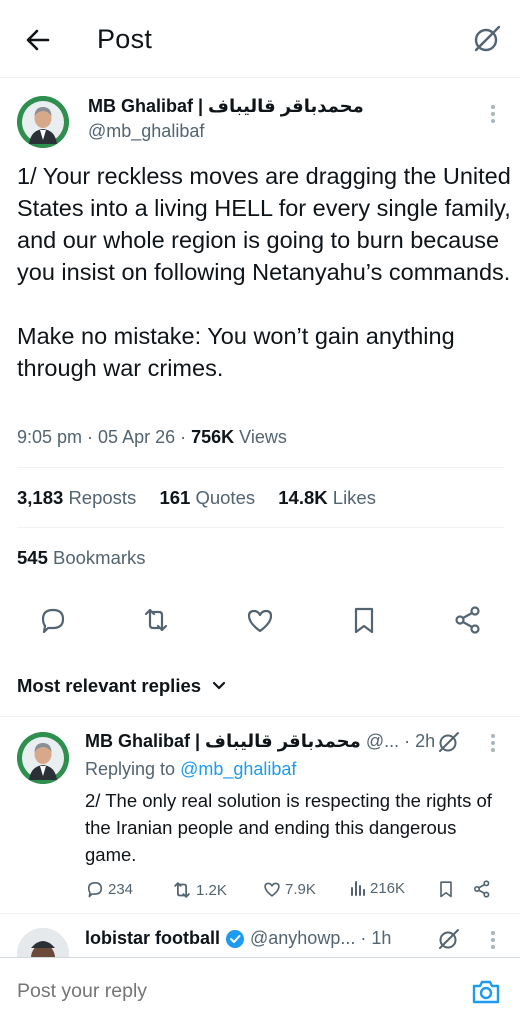 The height and width of the screenshot is (1024, 520). I want to click on bookmarks-stat: 545 Bookmarks, so click(81, 558).